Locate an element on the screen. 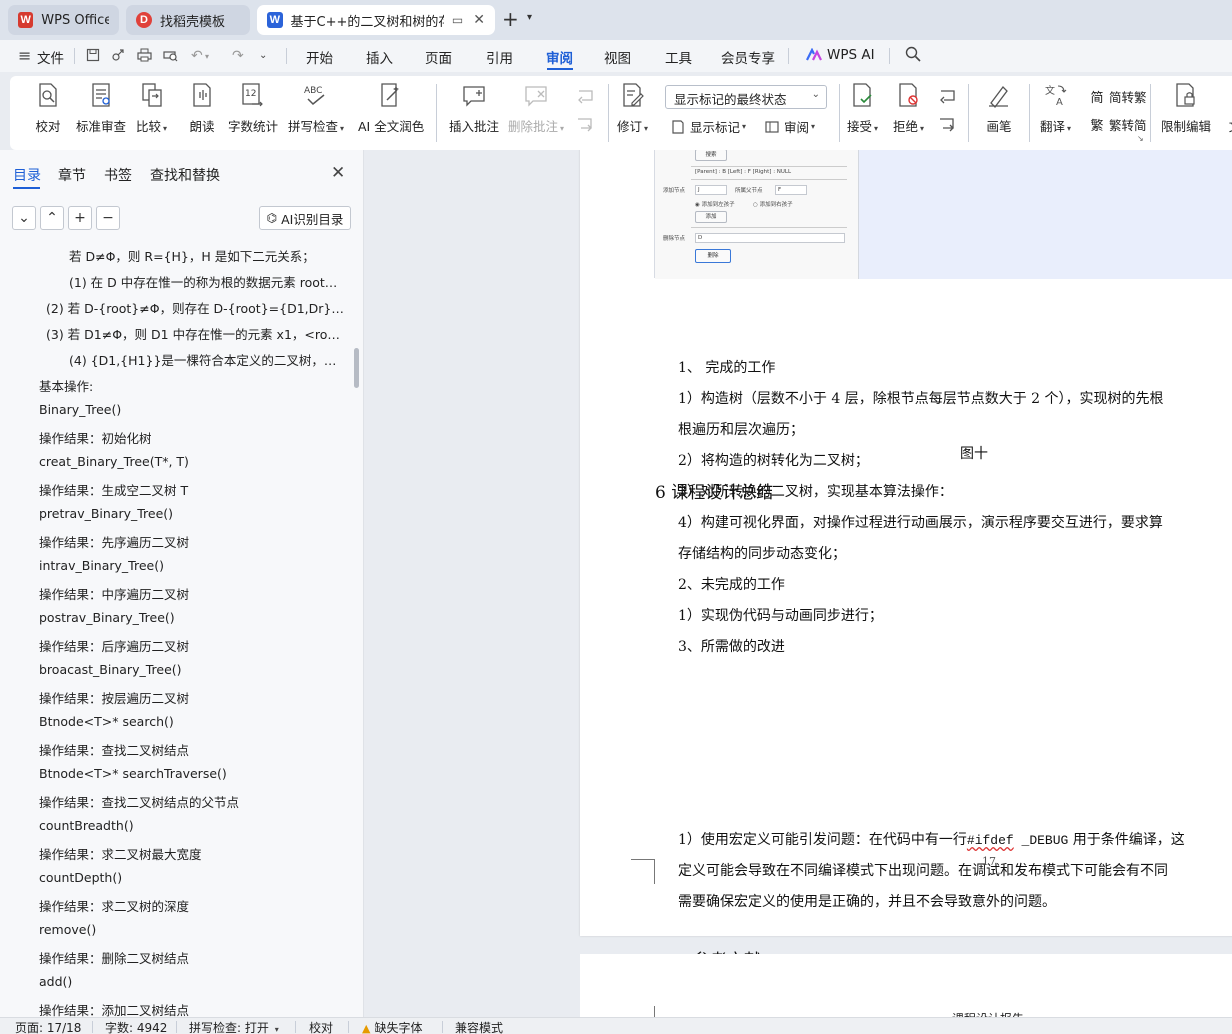 The height and width of the screenshot is (1034, 1232). toc-item: postrav_Binary_Tree() is located at coordinates (191, 617).